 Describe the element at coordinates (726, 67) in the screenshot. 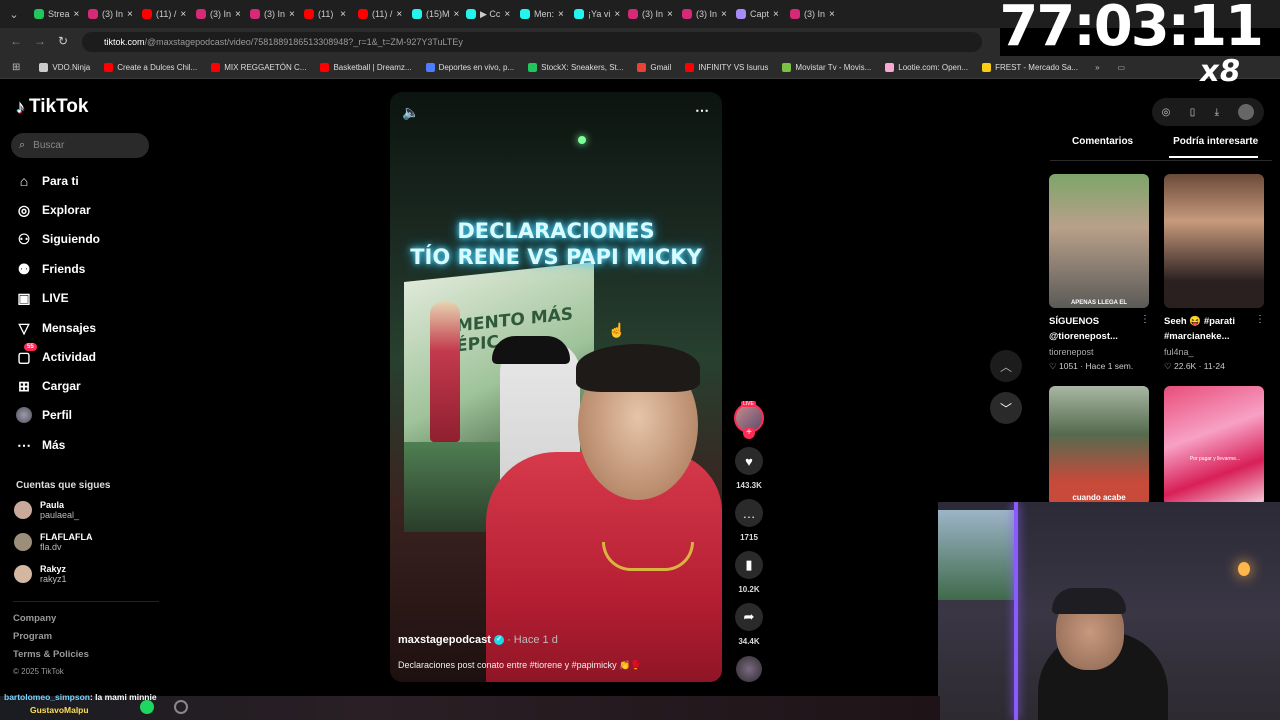

I see `bookmark-item: INFINITY VS Isurus` at that location.